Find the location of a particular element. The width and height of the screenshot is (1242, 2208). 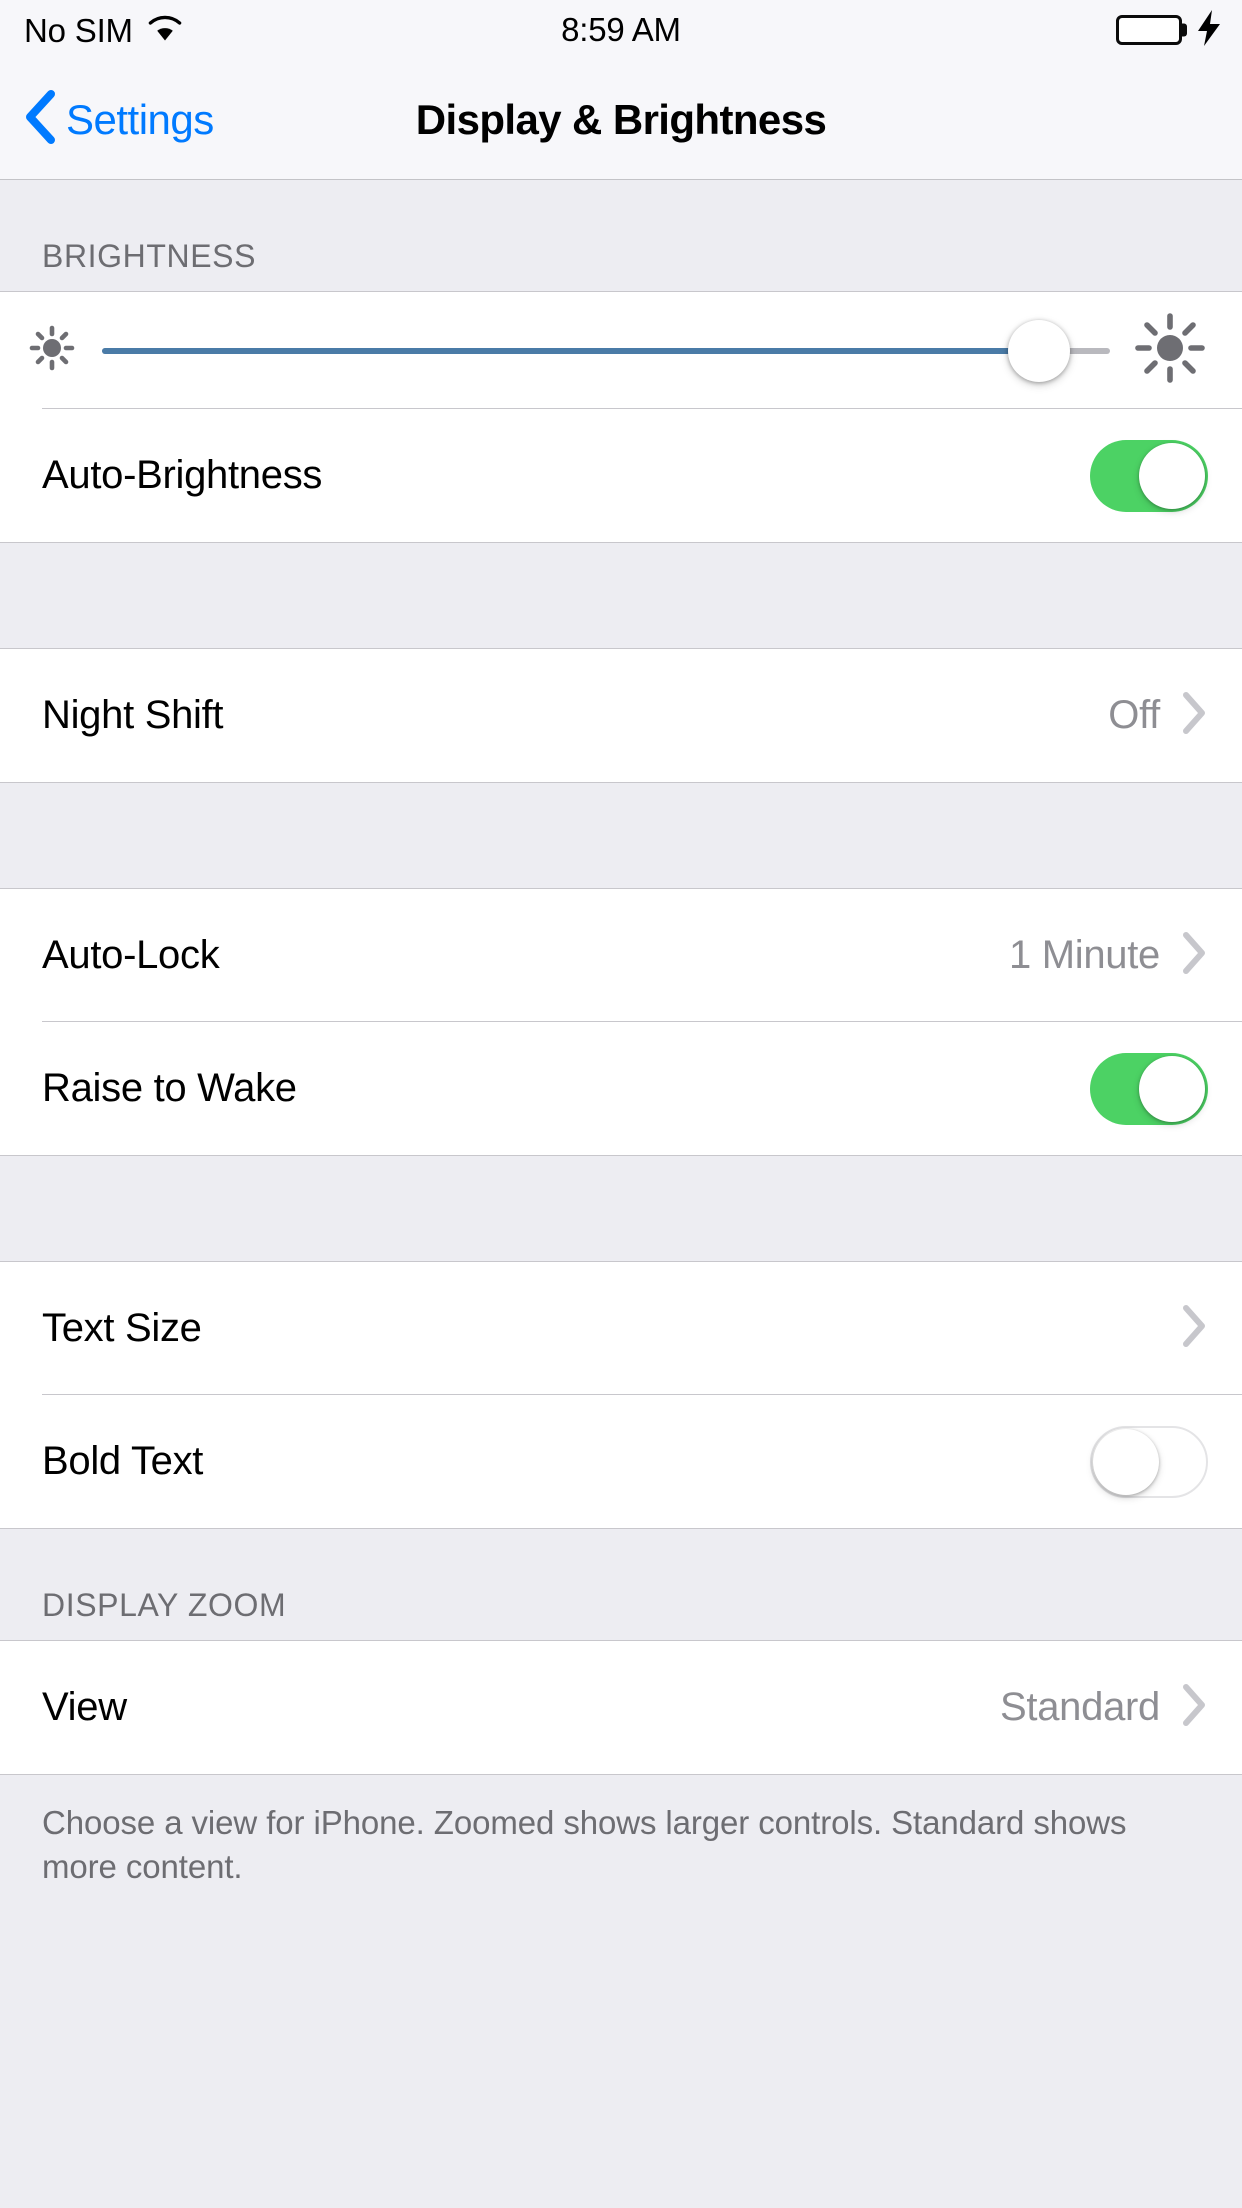

row-raise-to-wake: Raise to Wake is located at coordinates (621, 1088).